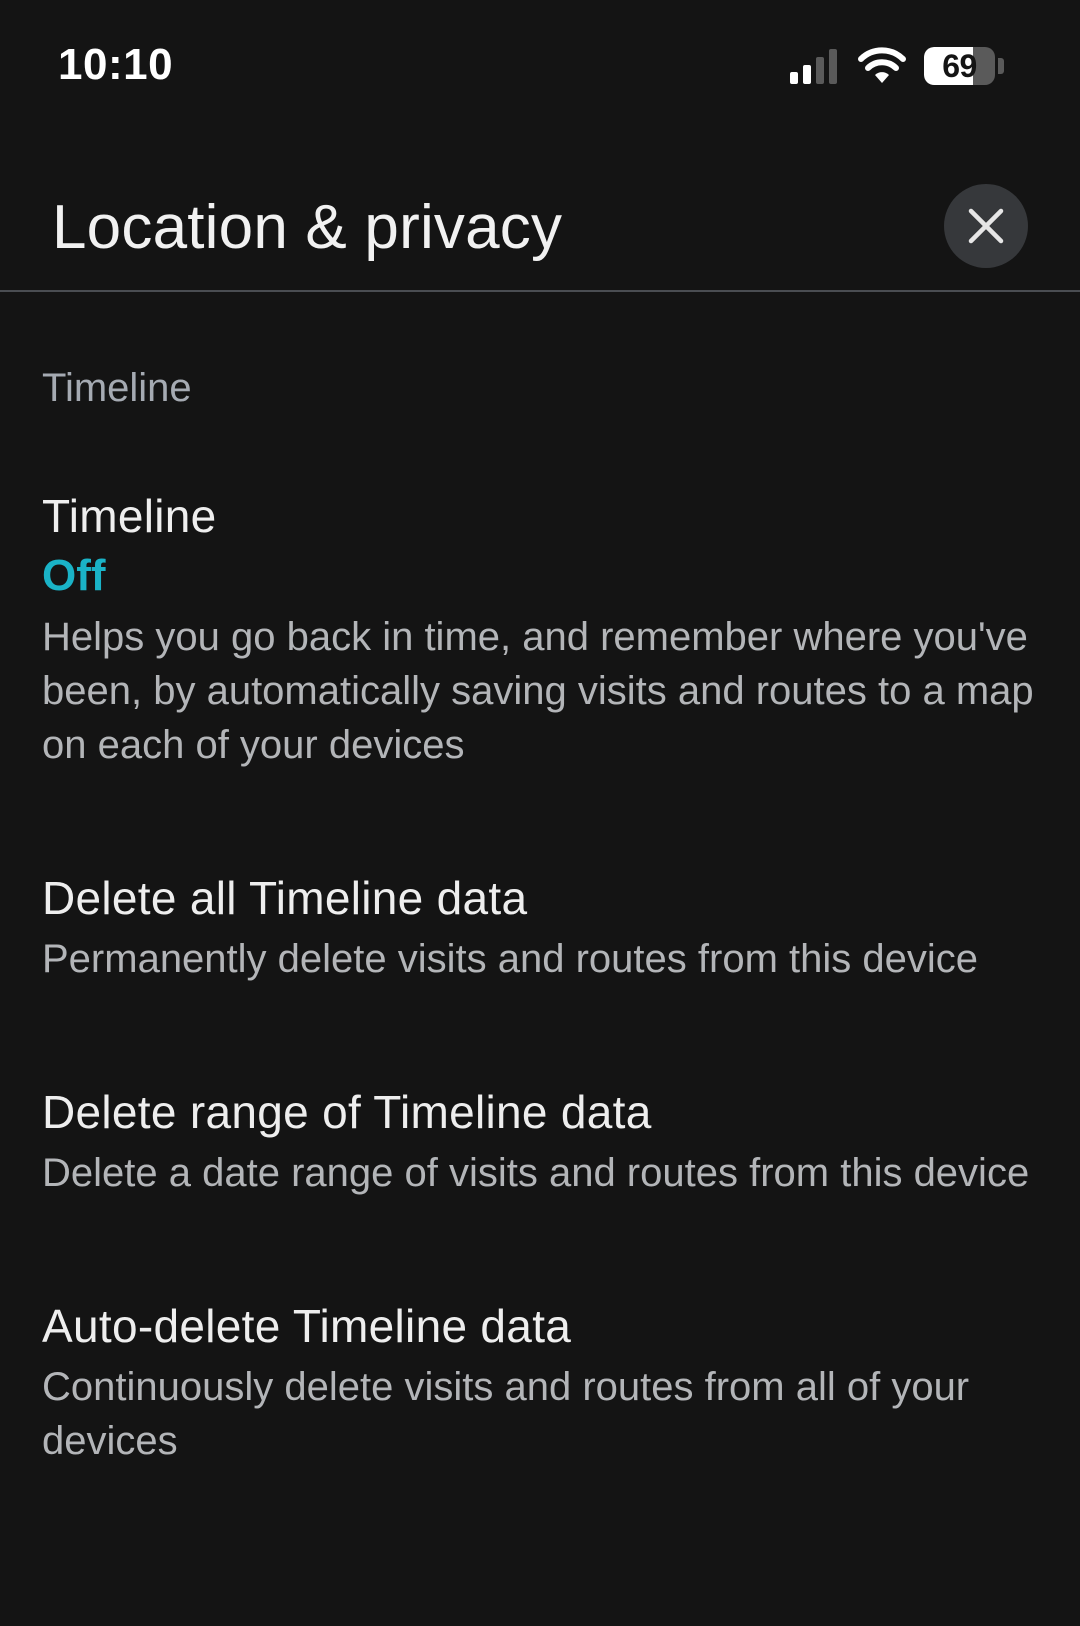 The height and width of the screenshot is (1626, 1080). What do you see at coordinates (307, 1326) in the screenshot?
I see `setting-title: Auto-delete Timeline data` at bounding box center [307, 1326].